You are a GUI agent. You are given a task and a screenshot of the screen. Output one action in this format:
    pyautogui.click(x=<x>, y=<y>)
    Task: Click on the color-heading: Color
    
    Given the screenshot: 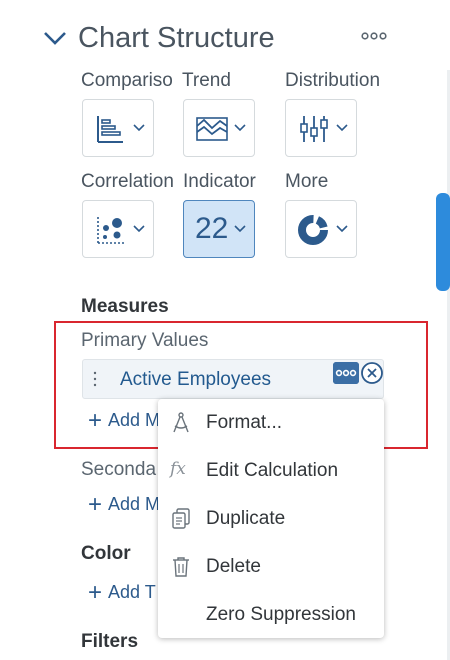 What is the action you would take?
    pyautogui.click(x=106, y=553)
    